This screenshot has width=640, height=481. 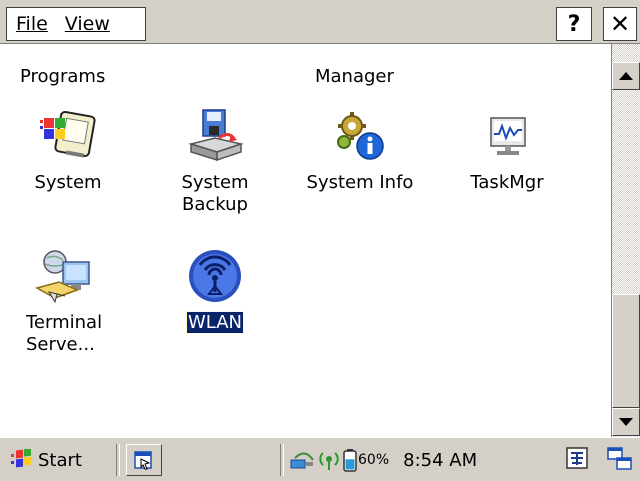 I want to click on close-icon: ✕, so click(x=620, y=24).